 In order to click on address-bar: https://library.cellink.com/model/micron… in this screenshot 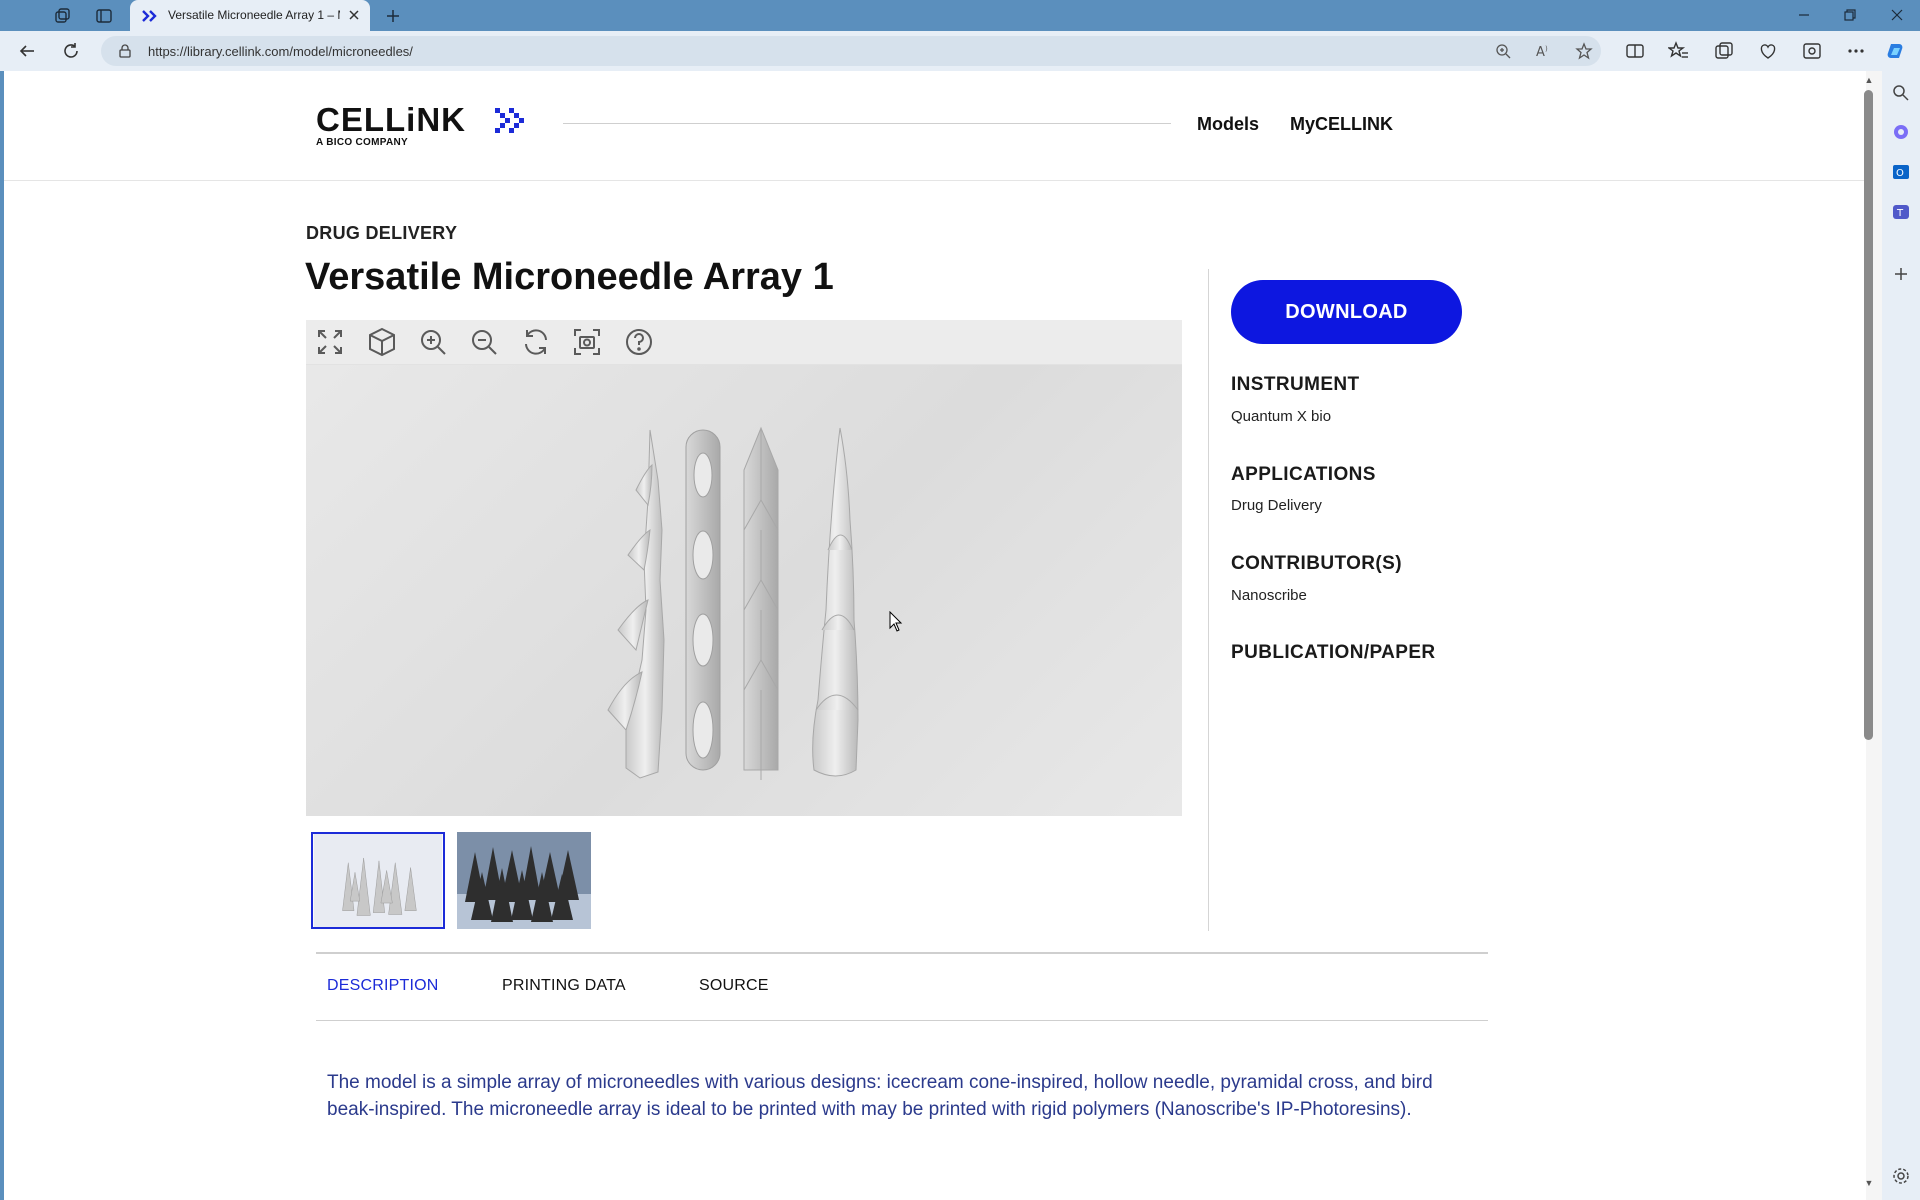, I will do `click(851, 51)`.